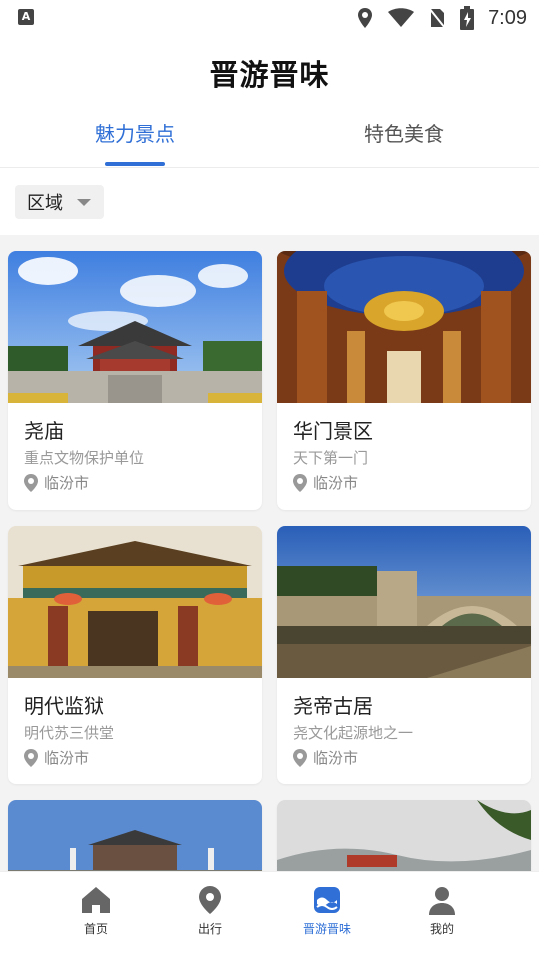 This screenshot has height=958, width=539. I want to click on attraction-subtitle: 天下第一门, so click(331, 458).